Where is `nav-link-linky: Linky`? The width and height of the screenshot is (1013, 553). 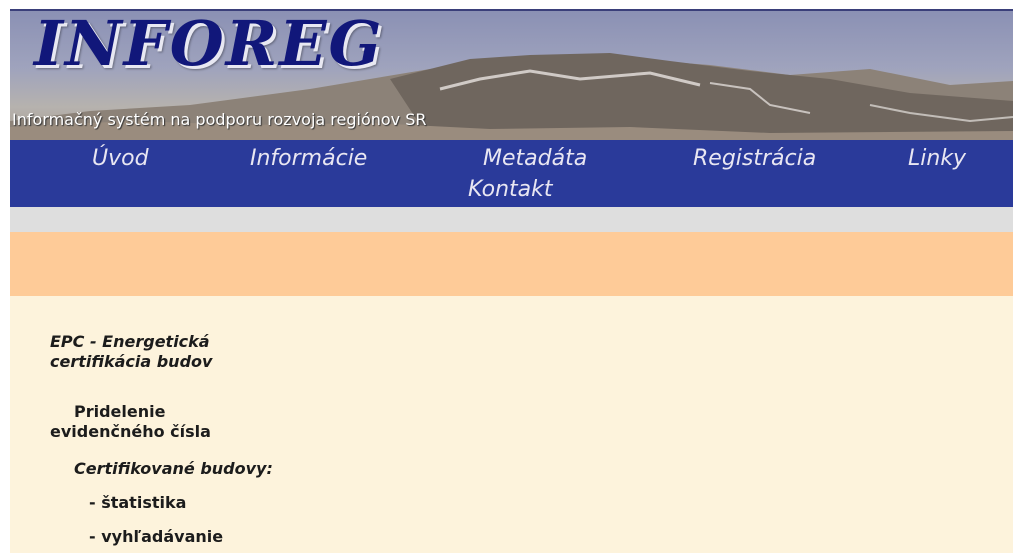 nav-link-linky: Linky is located at coordinates (937, 158).